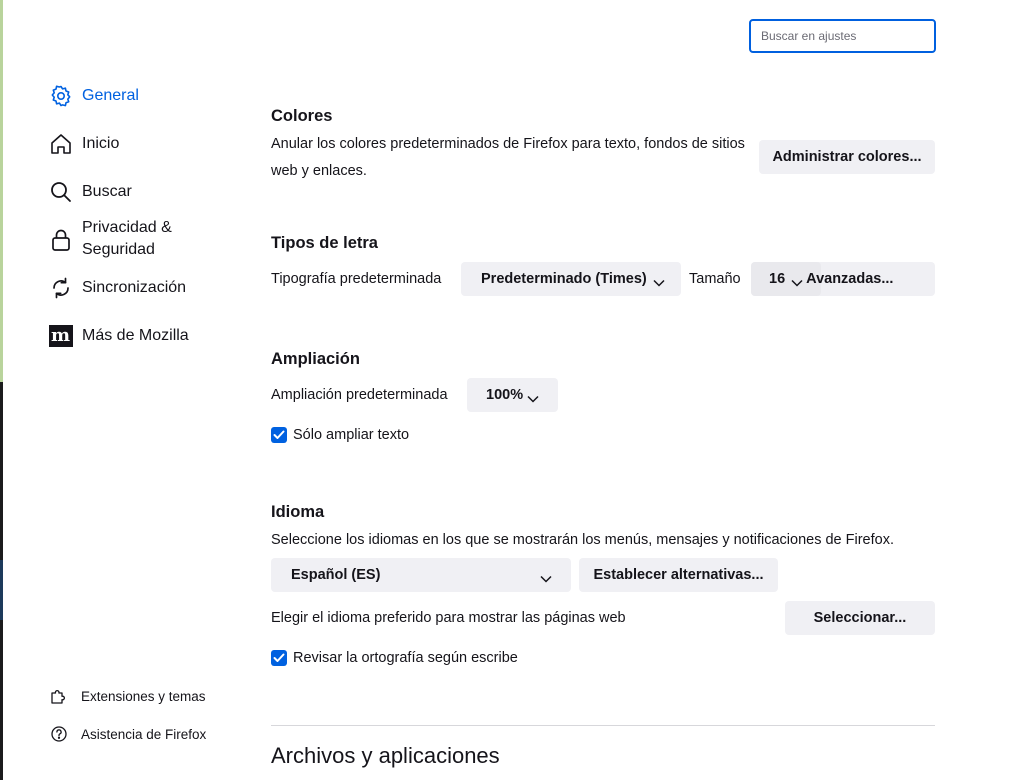 This screenshot has width=1015, height=780. What do you see at coordinates (603, 725) in the screenshot?
I see `section-divider` at bounding box center [603, 725].